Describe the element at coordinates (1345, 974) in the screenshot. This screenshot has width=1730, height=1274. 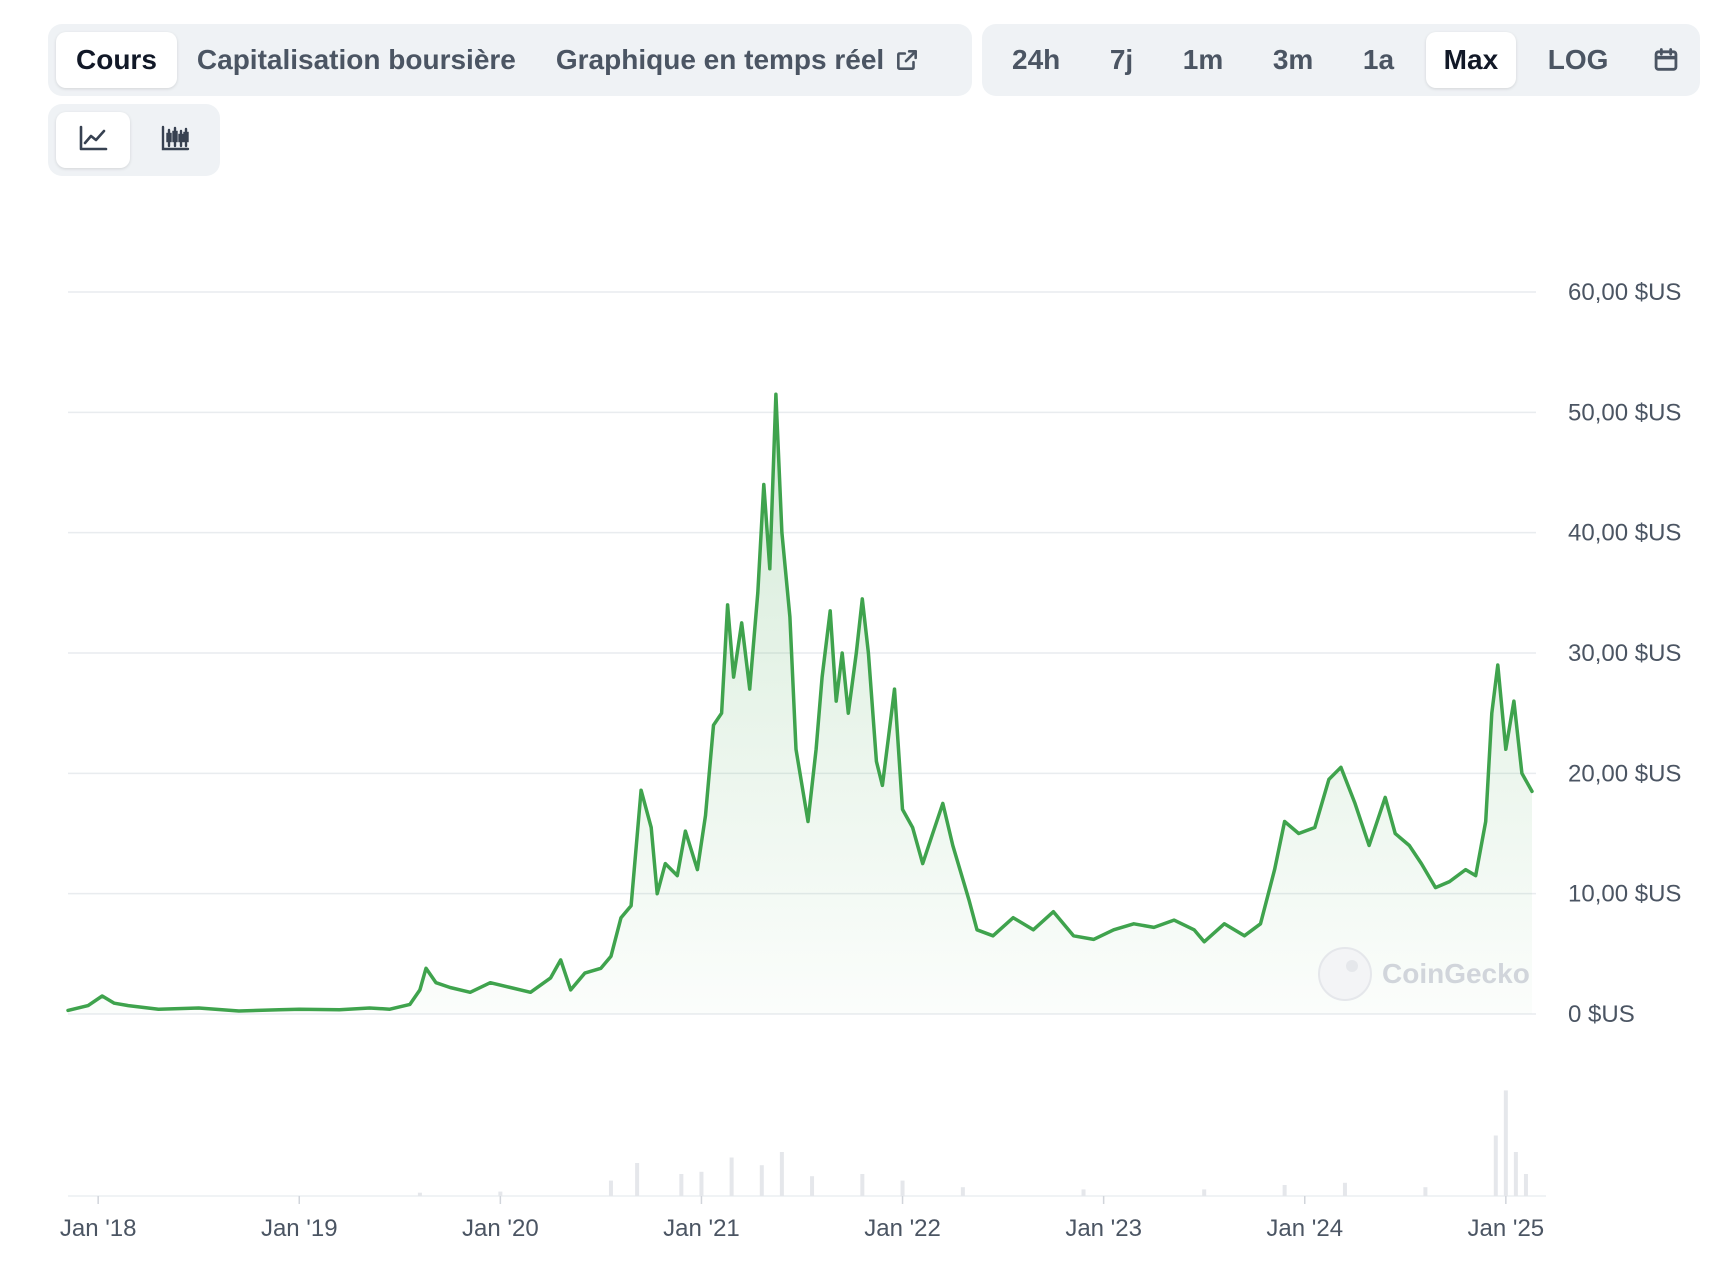
I see `coingecko-logo-icon` at that location.